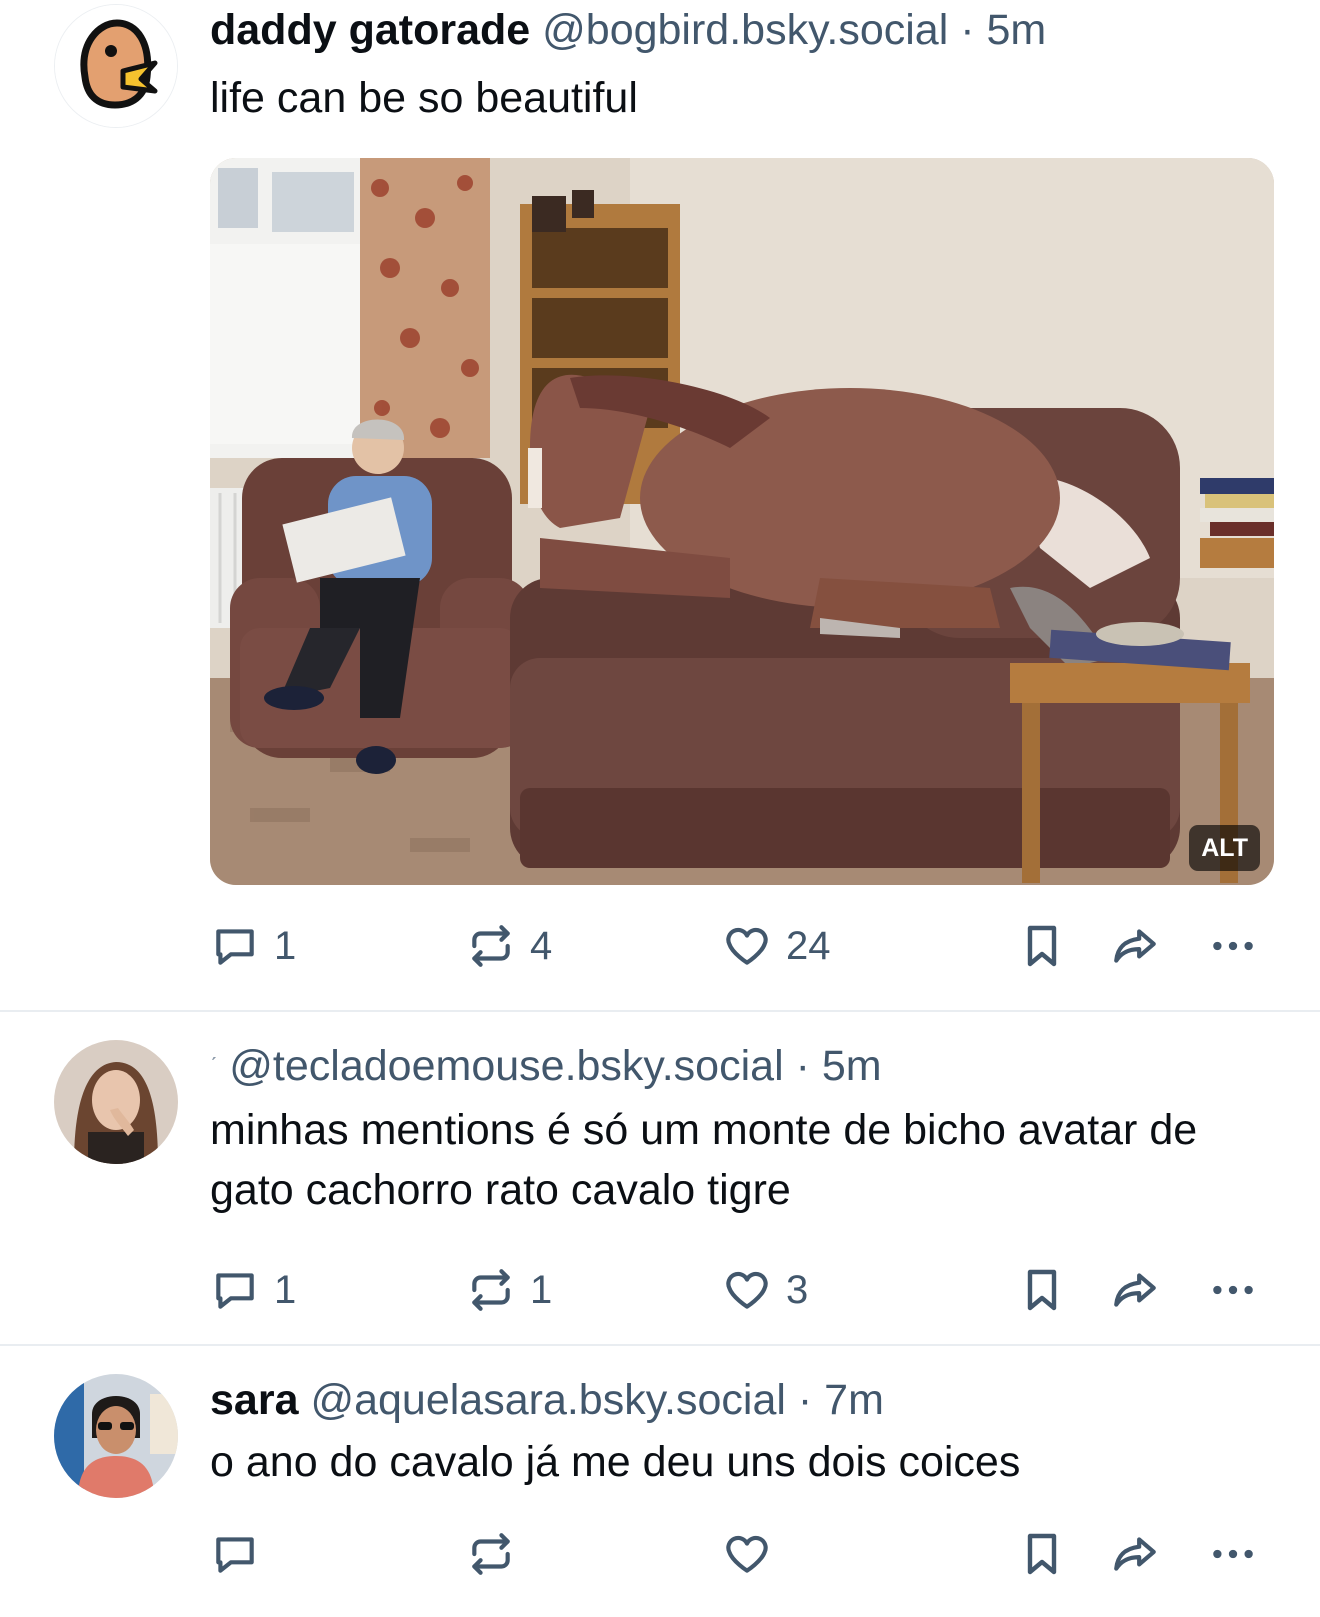  I want to click on handle: @aquelasara.bsky.social, so click(547, 1400).